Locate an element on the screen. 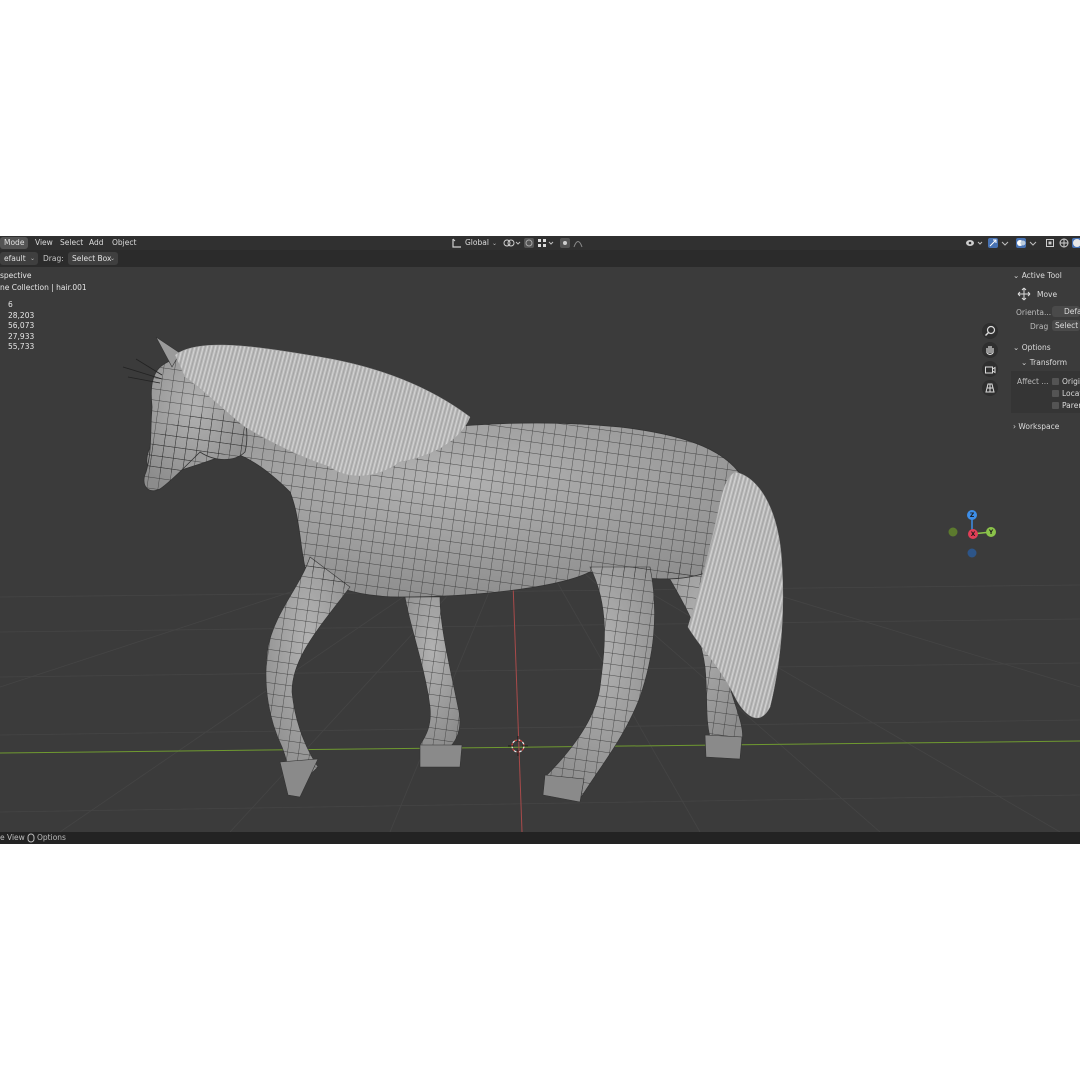 Image resolution: width=1080 pixels, height=1080 pixels. zoom-icon is located at coordinates (990, 331).